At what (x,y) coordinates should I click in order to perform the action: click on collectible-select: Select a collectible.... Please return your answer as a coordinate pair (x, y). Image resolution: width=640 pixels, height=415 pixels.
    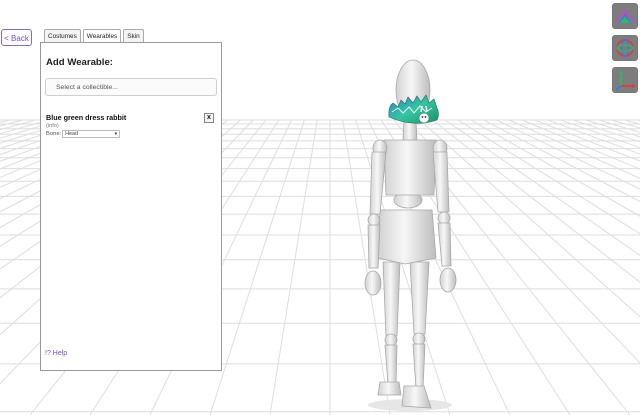
    Looking at the image, I should click on (131, 87).